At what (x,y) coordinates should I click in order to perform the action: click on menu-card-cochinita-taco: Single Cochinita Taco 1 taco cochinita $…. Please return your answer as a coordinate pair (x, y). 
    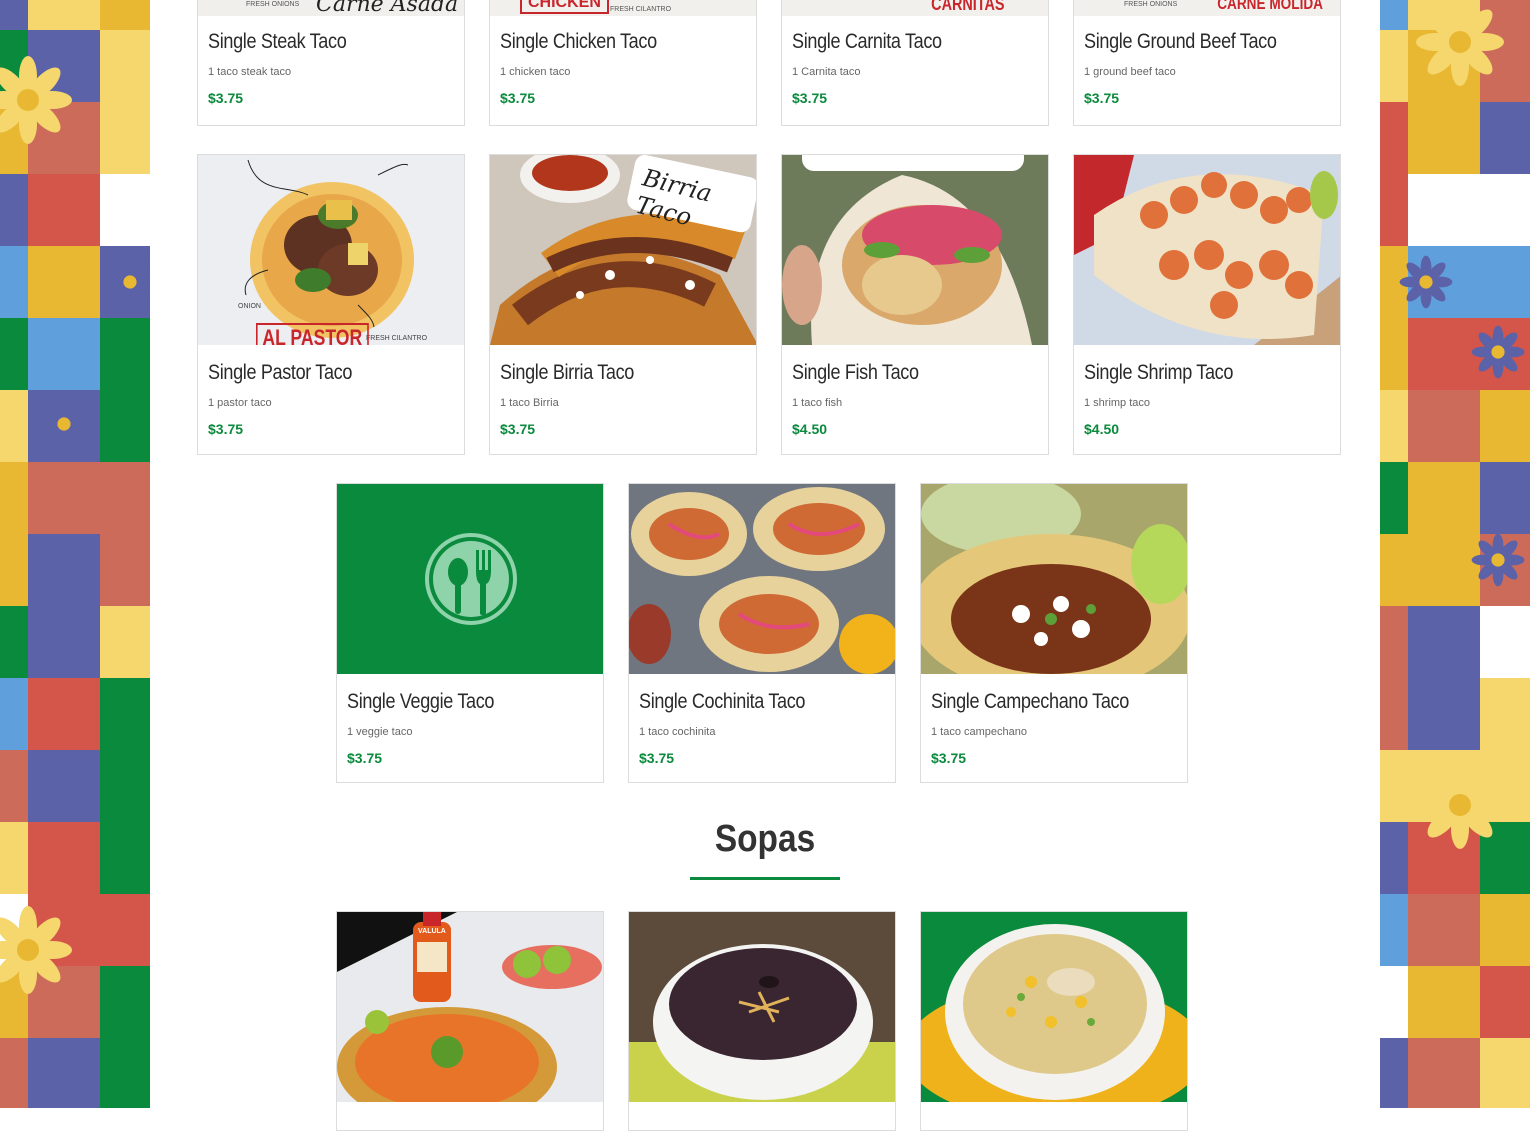
    Looking at the image, I should click on (762, 633).